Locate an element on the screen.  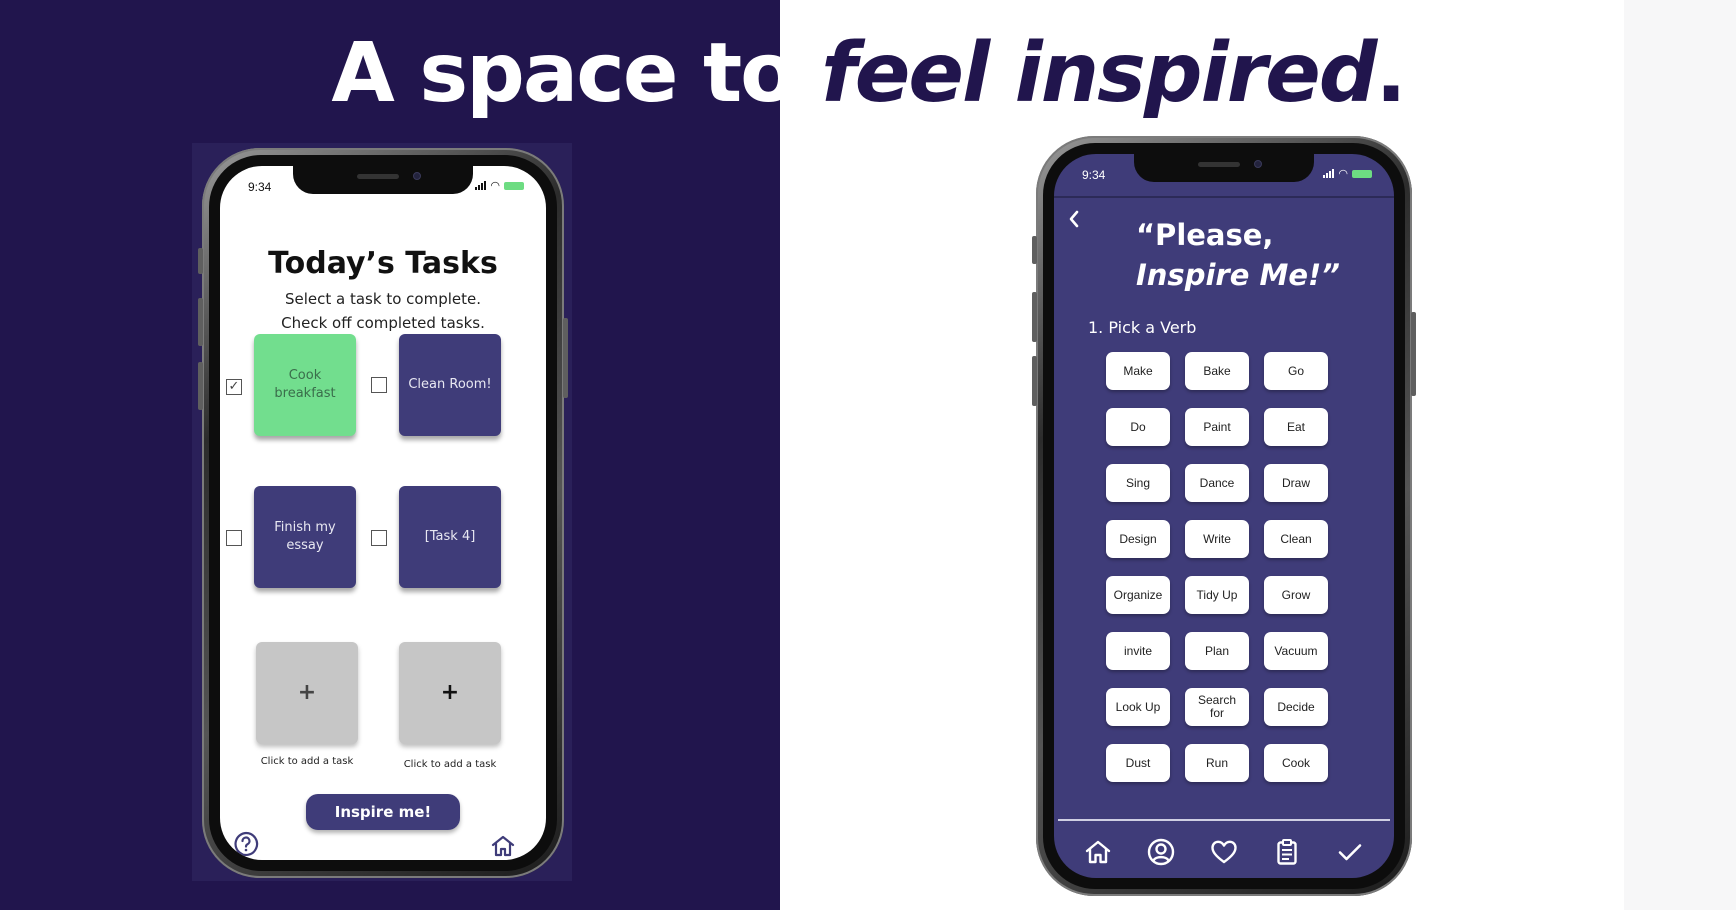
verb-chip: Organize is located at coordinates (1138, 595).